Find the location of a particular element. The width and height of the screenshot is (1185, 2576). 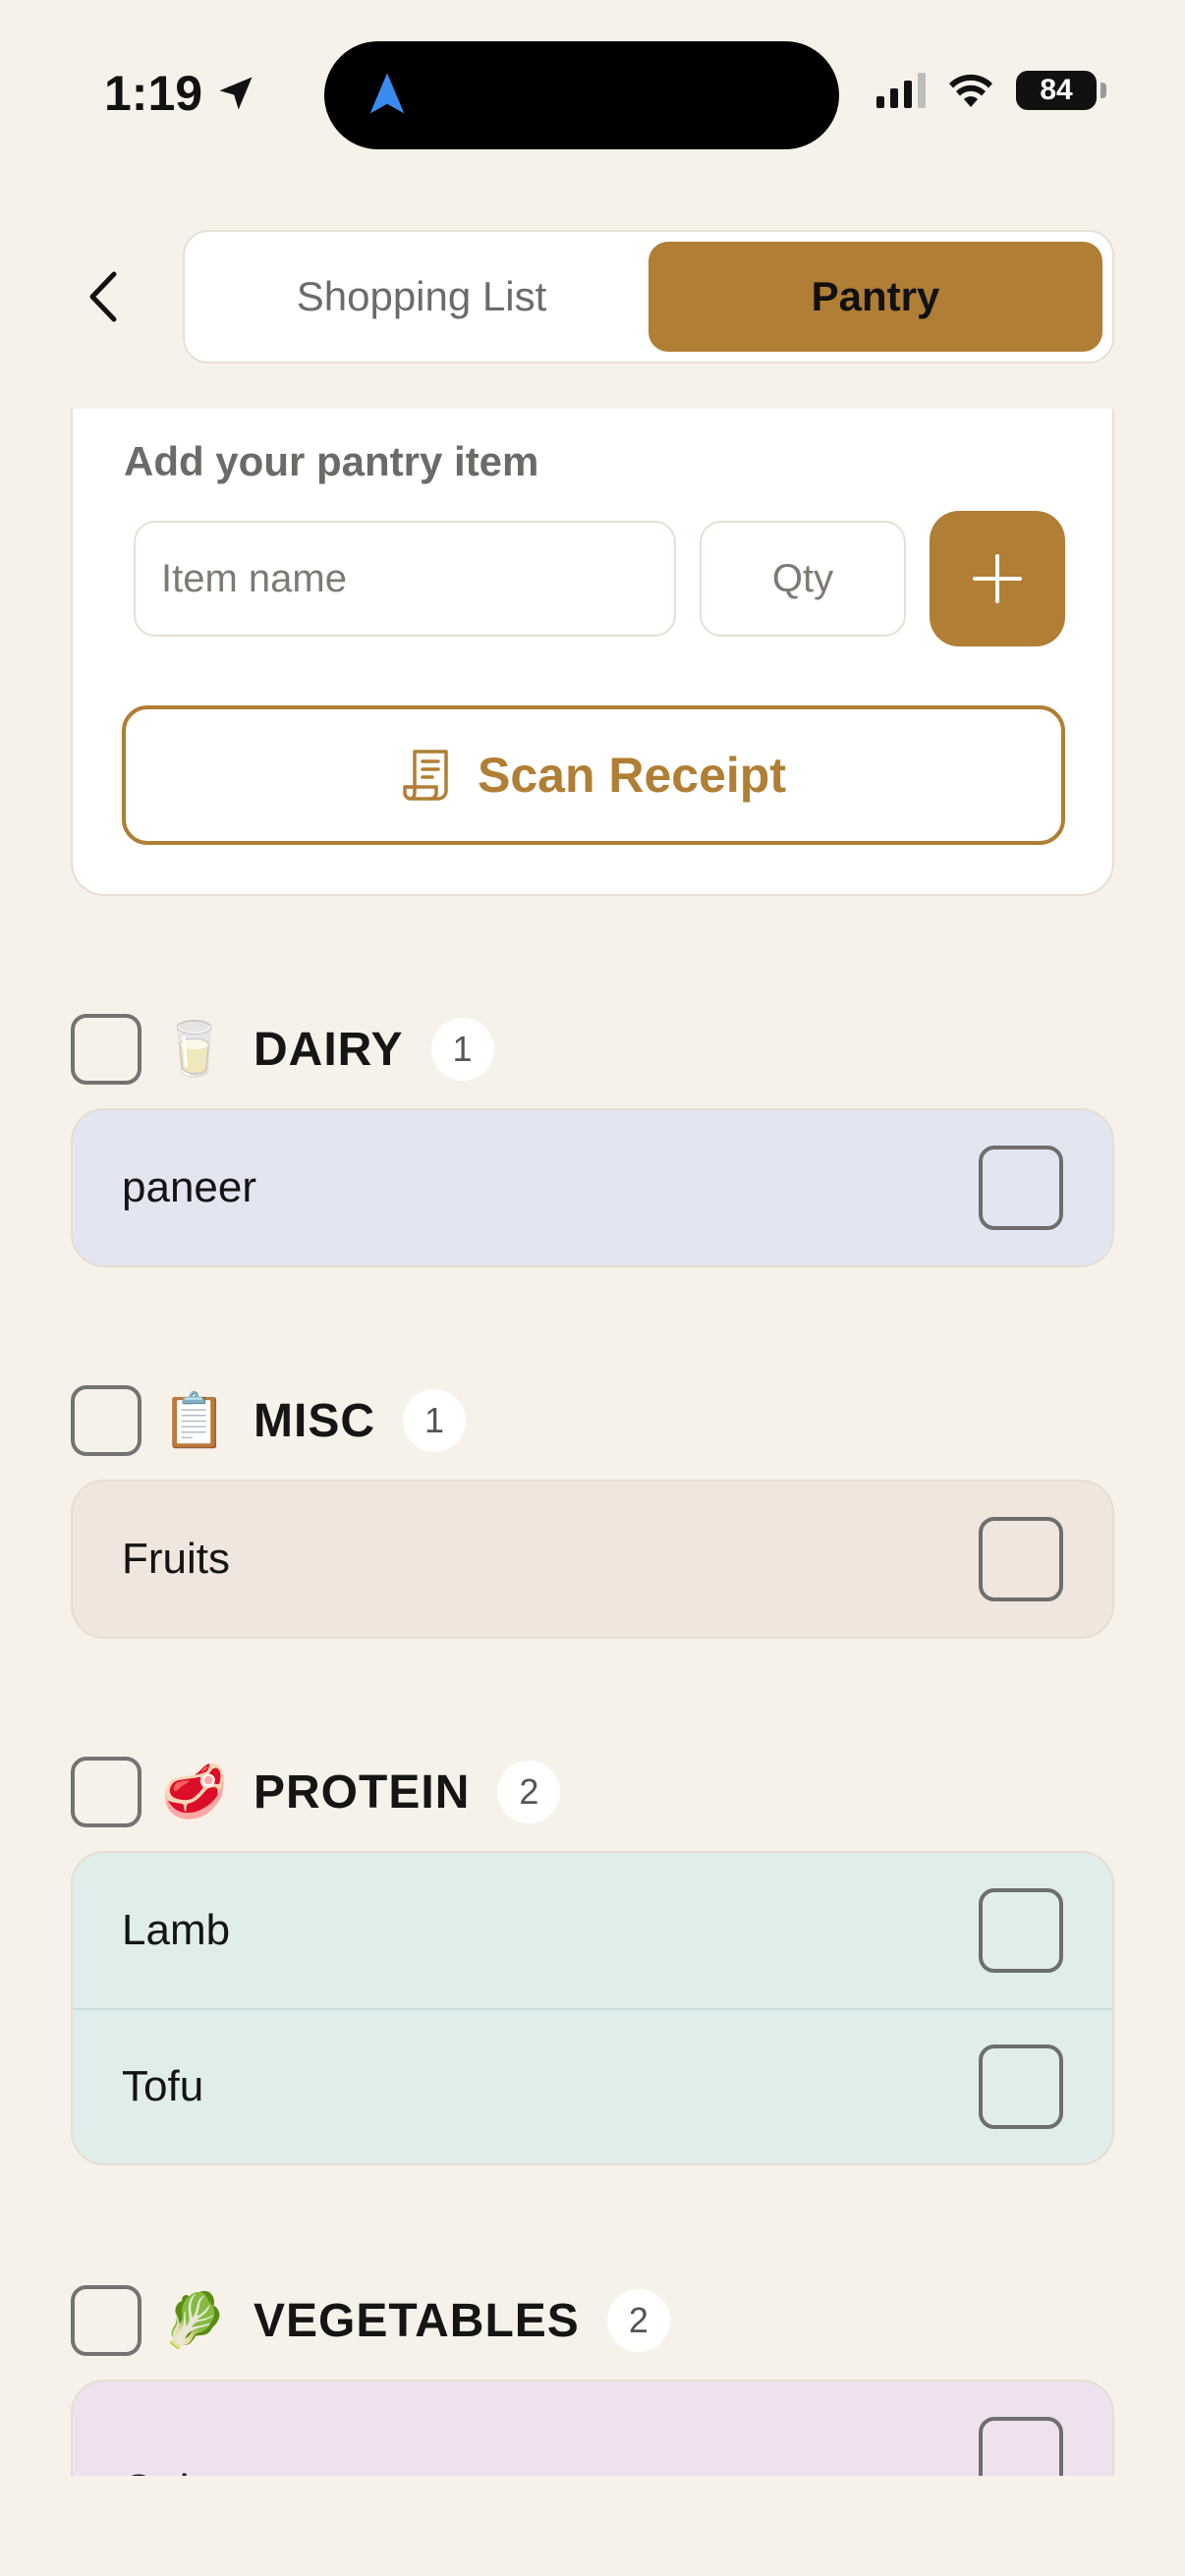

chevron-left-icon is located at coordinates (103, 296).